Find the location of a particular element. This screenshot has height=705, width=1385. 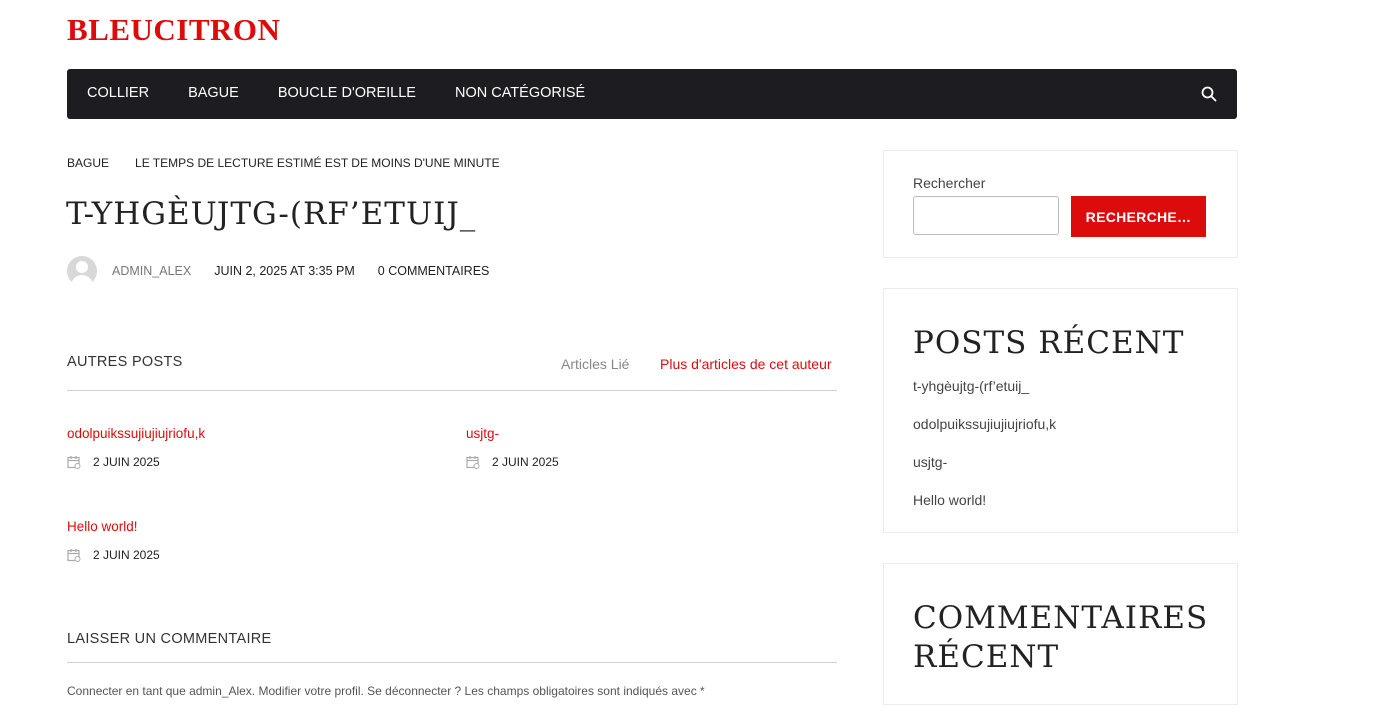

search-input is located at coordinates (986, 215).